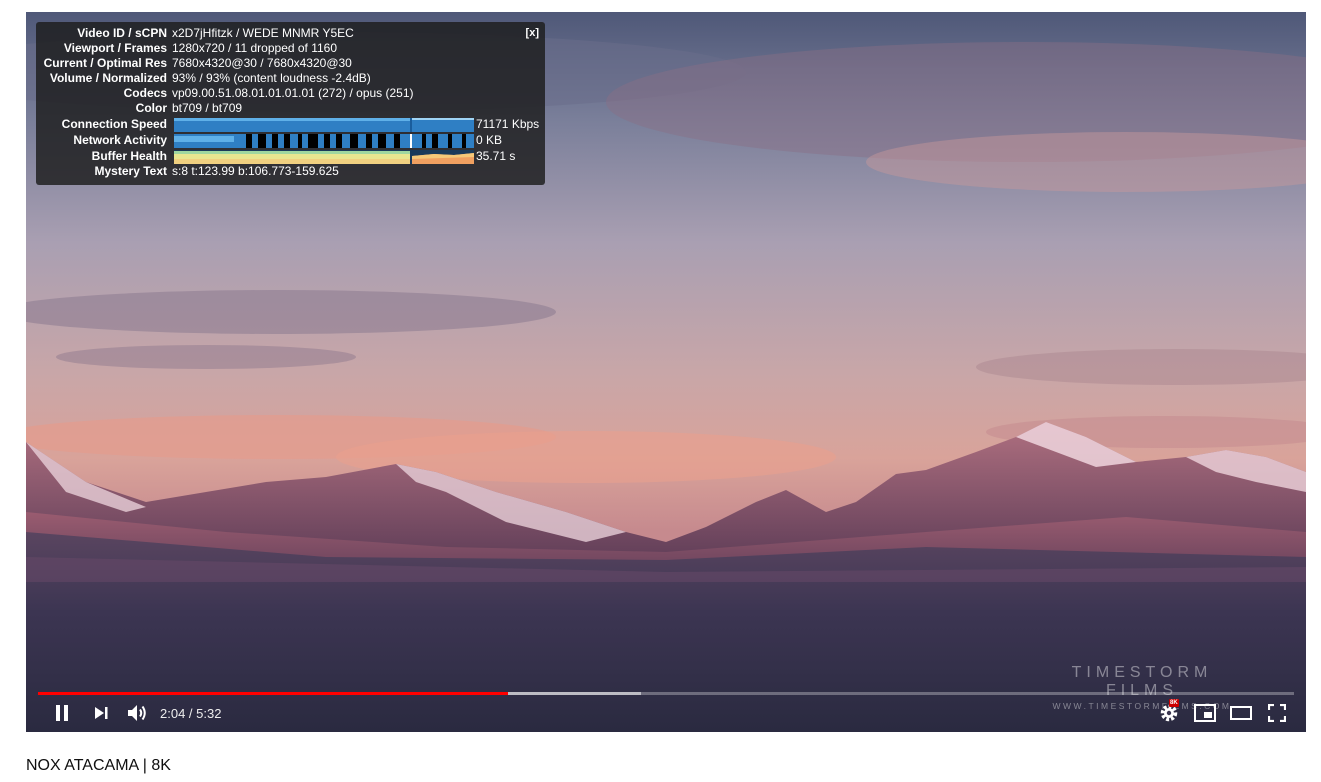 The width and height of the screenshot is (1321, 782). What do you see at coordinates (207, 108) in the screenshot?
I see `stat-value: bt709 / bt709` at bounding box center [207, 108].